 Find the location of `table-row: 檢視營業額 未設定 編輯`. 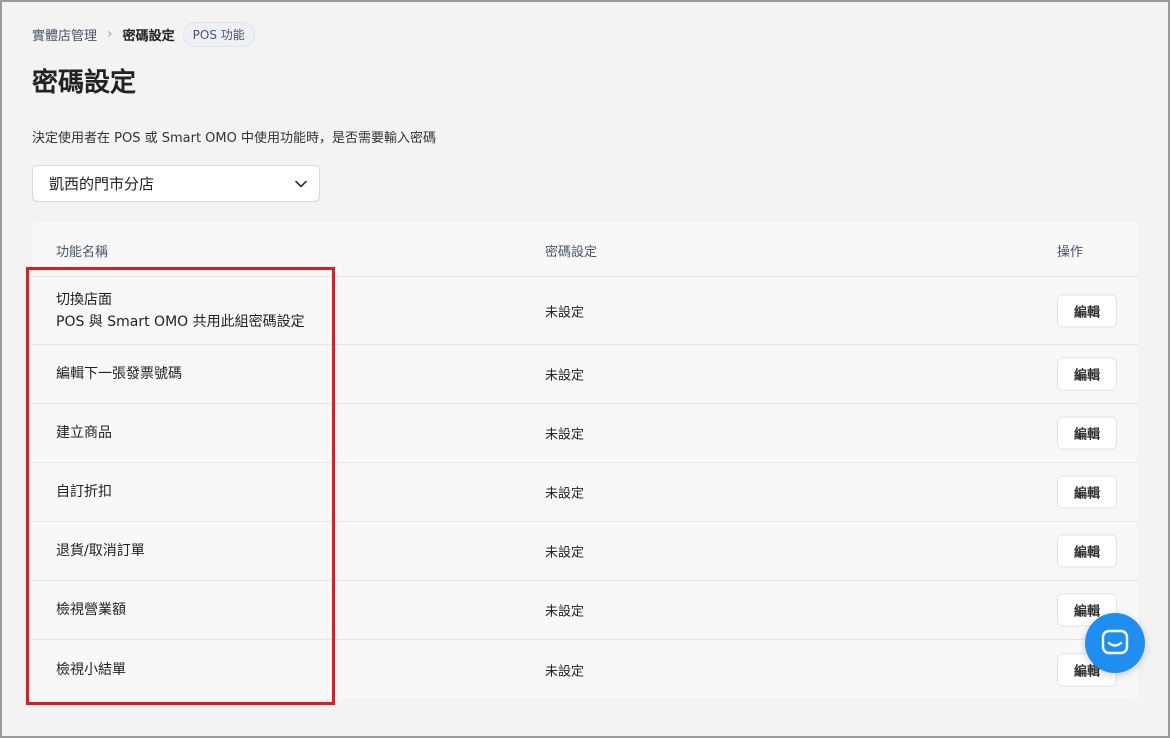

table-row: 檢視營業額 未設定 編輯 is located at coordinates (585, 610).